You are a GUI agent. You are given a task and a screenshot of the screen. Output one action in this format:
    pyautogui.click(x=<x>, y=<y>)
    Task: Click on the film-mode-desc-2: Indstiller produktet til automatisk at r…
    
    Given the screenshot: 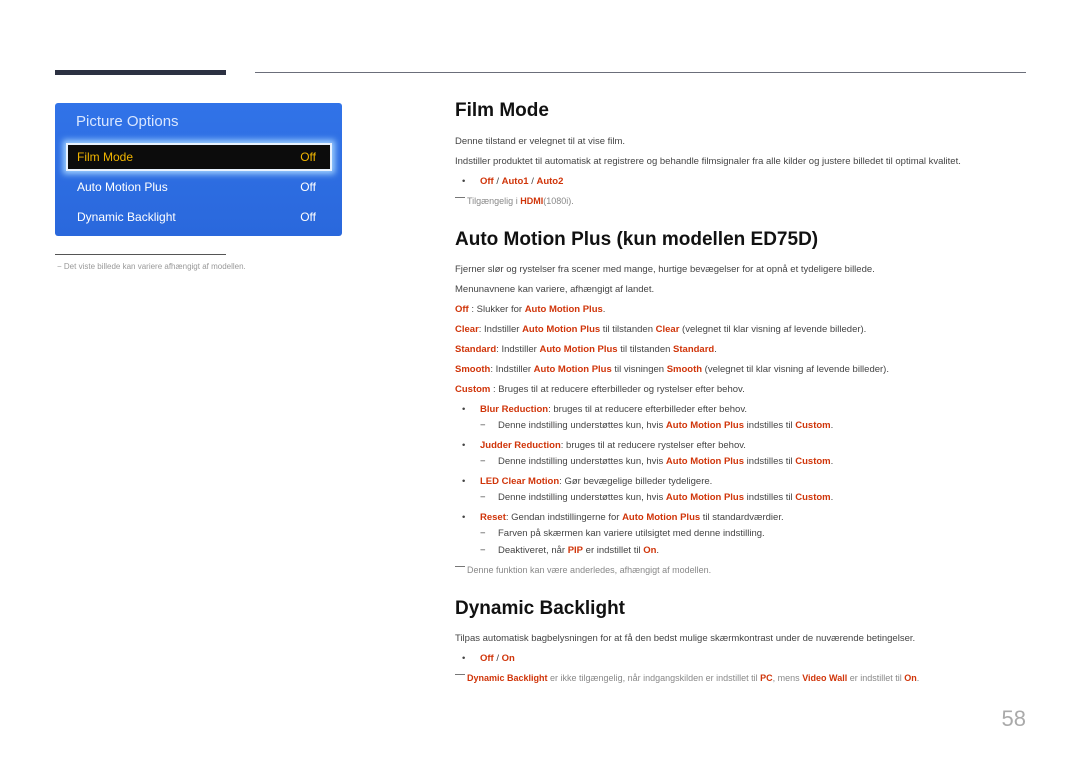 What is the action you would take?
    pyautogui.click(x=708, y=161)
    